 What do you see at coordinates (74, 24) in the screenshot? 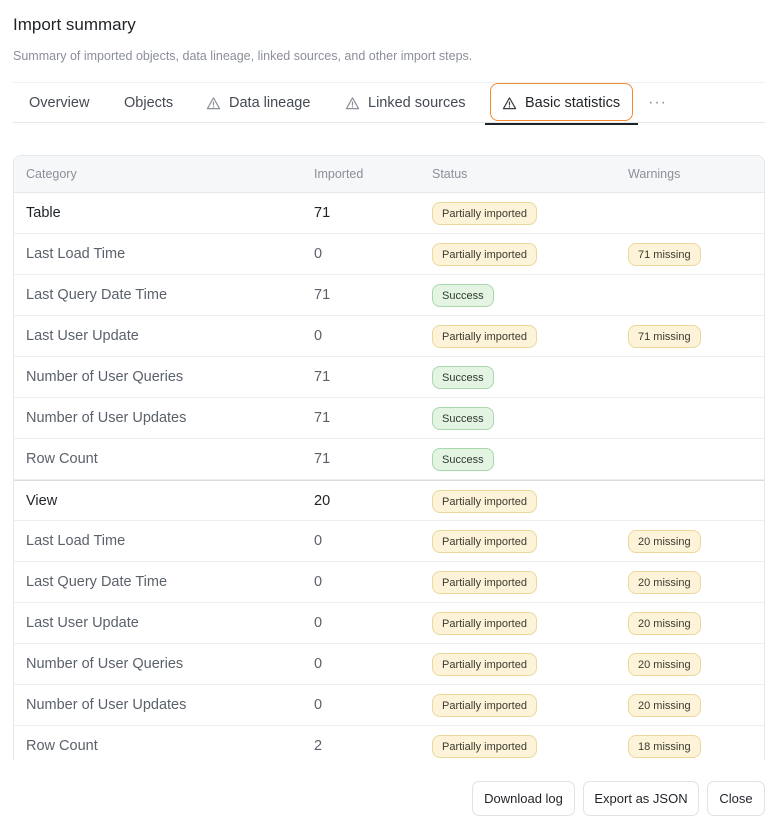
I see `dialog-title: Import summary` at bounding box center [74, 24].